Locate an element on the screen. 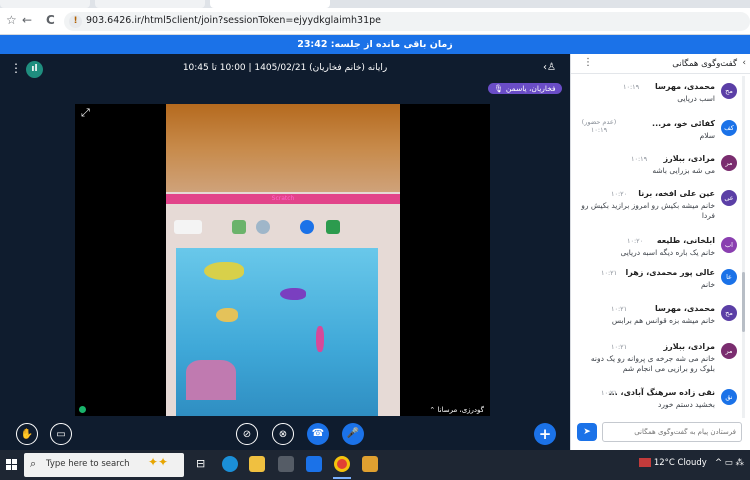 The height and width of the screenshot is (480, 750). user-avatar: کف is located at coordinates (729, 128).